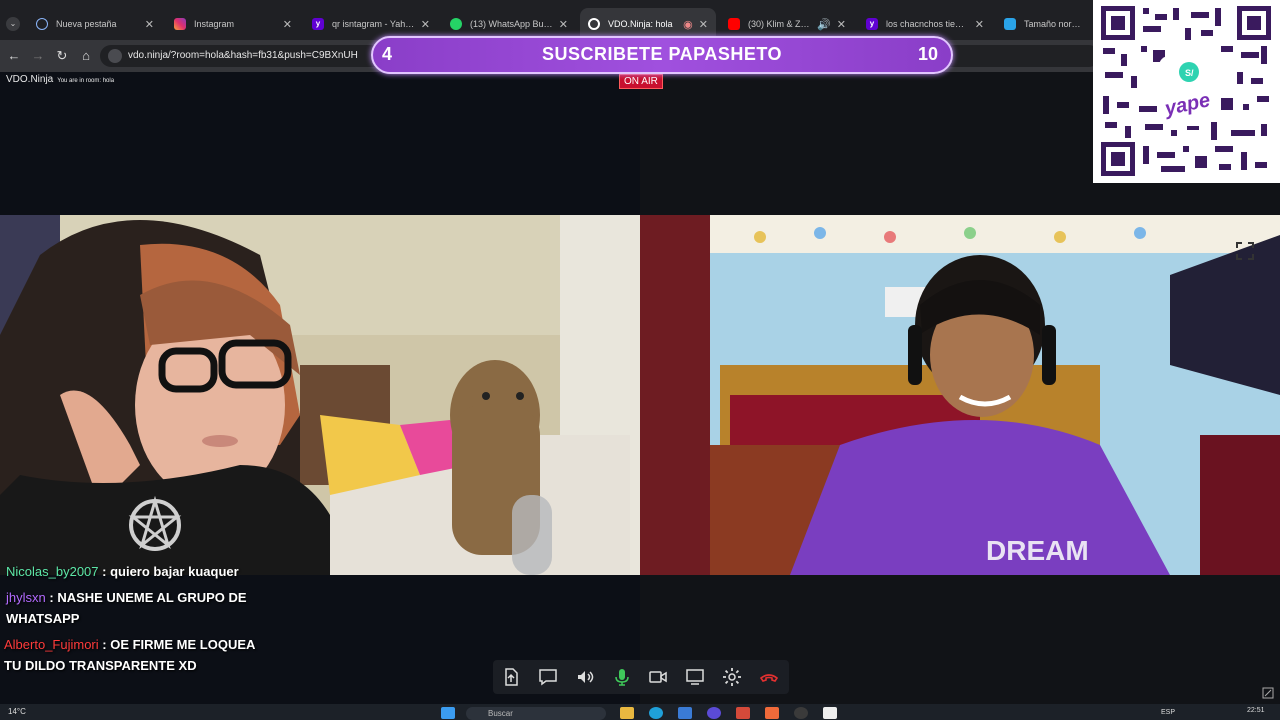 This screenshot has width=1280, height=720. I want to click on weather-temperature: 14°C, so click(17, 711).